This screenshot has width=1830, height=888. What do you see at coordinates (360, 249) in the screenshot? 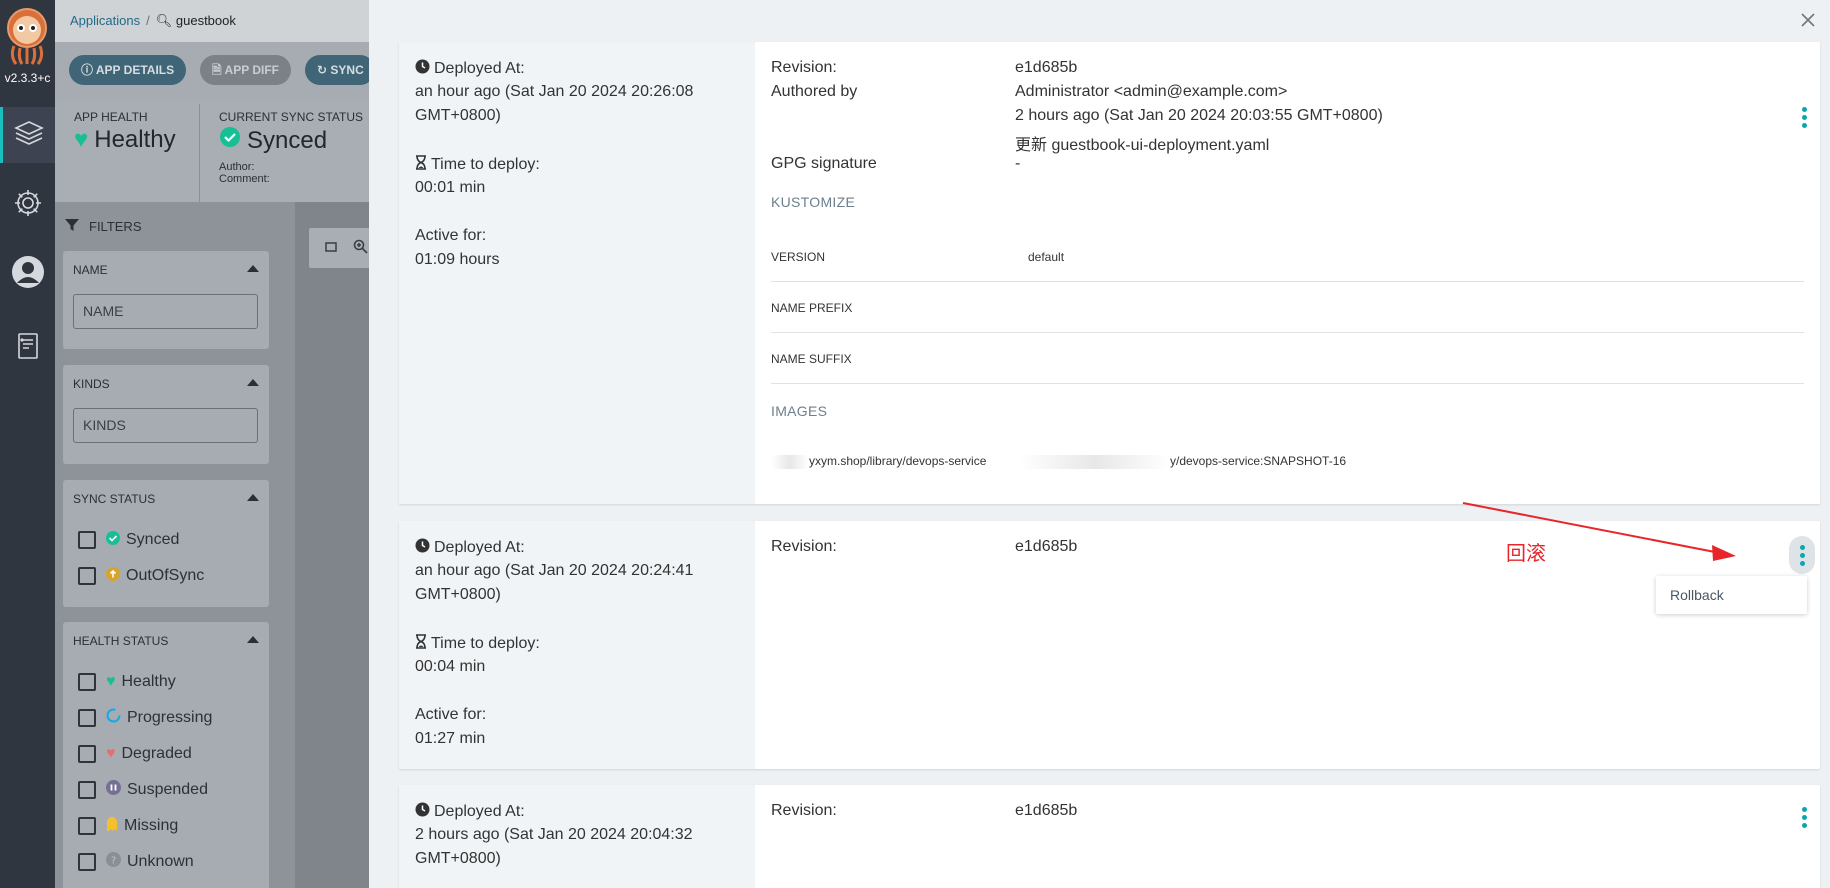
I see `zoom-in-icon` at bounding box center [360, 249].